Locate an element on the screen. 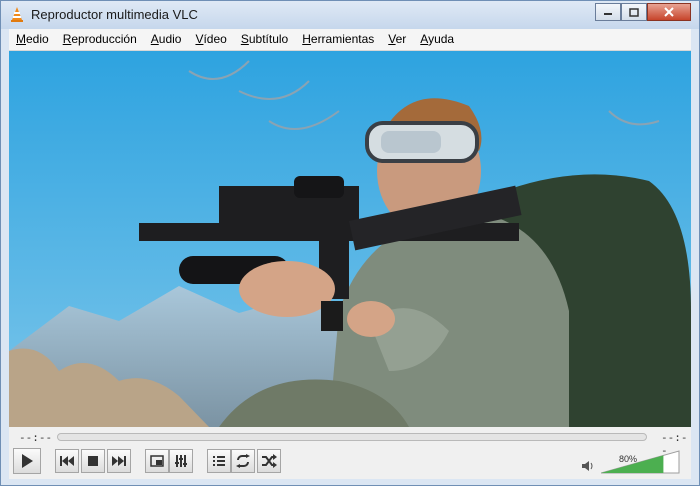 The height and width of the screenshot is (486, 700). elapsed-time: --:-- is located at coordinates (36, 437).